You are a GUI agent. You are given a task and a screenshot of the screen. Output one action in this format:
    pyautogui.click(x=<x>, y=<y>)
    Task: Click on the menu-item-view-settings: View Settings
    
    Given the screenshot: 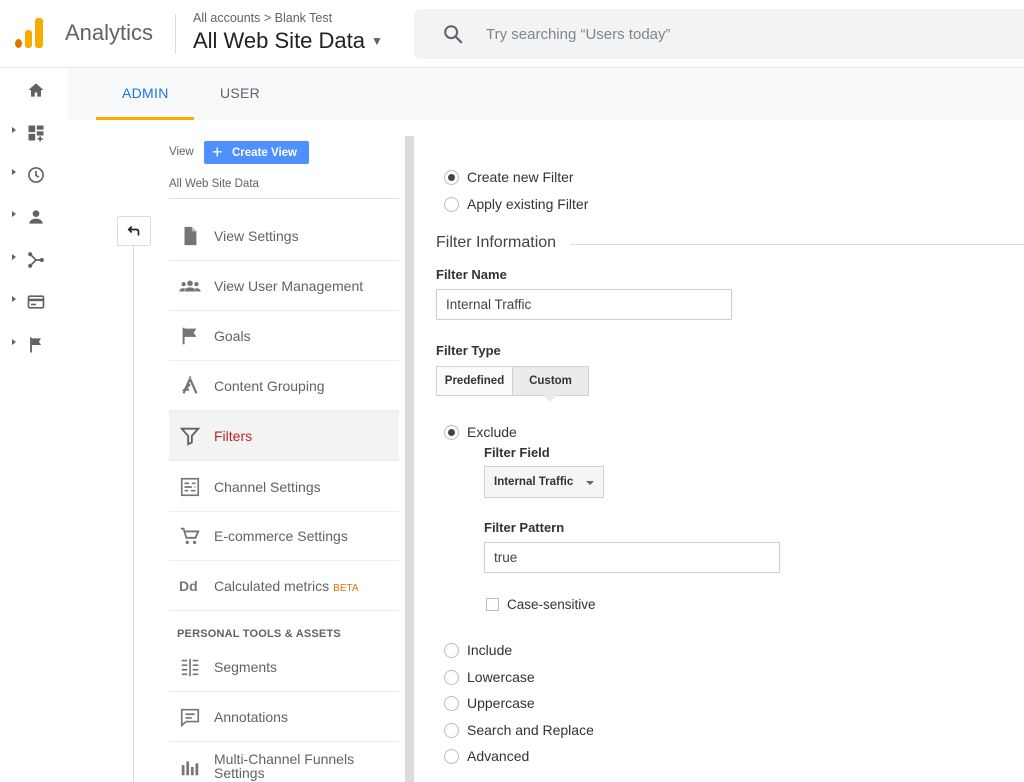 What is the action you would take?
    pyautogui.click(x=284, y=236)
    